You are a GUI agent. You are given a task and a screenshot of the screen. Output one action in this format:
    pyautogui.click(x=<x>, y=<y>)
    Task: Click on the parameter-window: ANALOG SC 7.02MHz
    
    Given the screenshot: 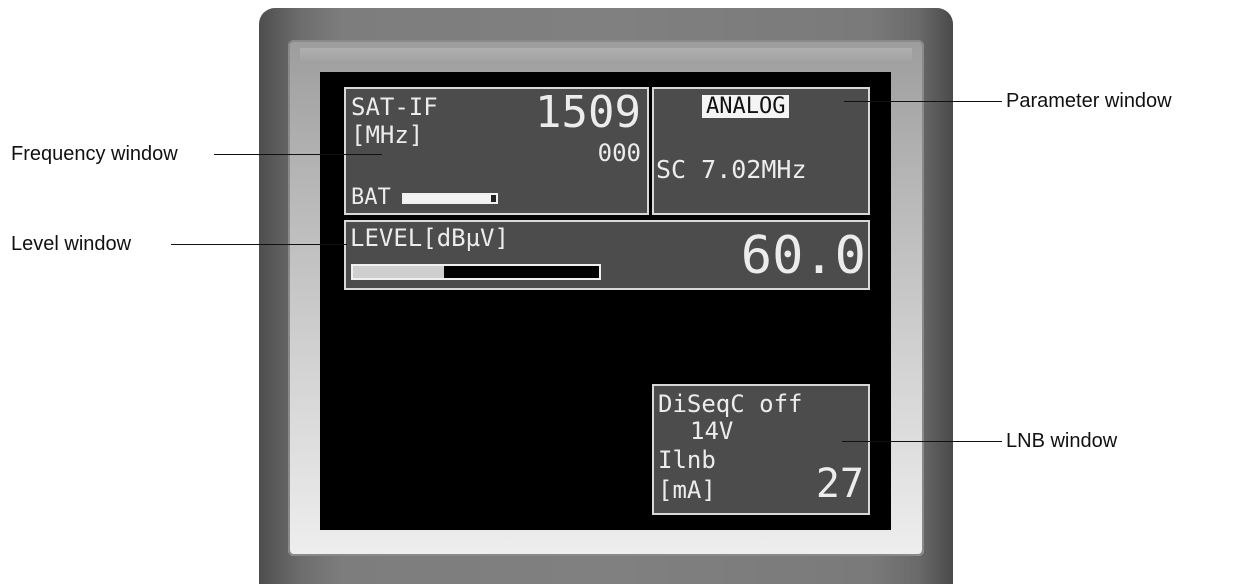 What is the action you would take?
    pyautogui.click(x=761, y=151)
    